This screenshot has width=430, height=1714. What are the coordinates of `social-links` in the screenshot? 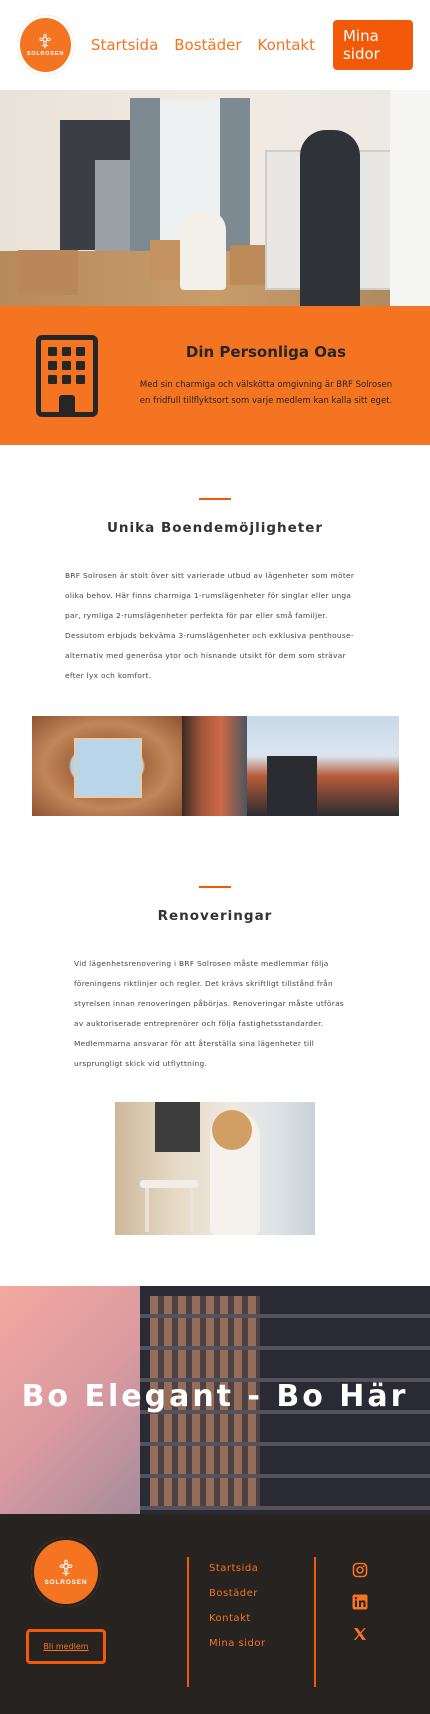 It's located at (360, 1610).